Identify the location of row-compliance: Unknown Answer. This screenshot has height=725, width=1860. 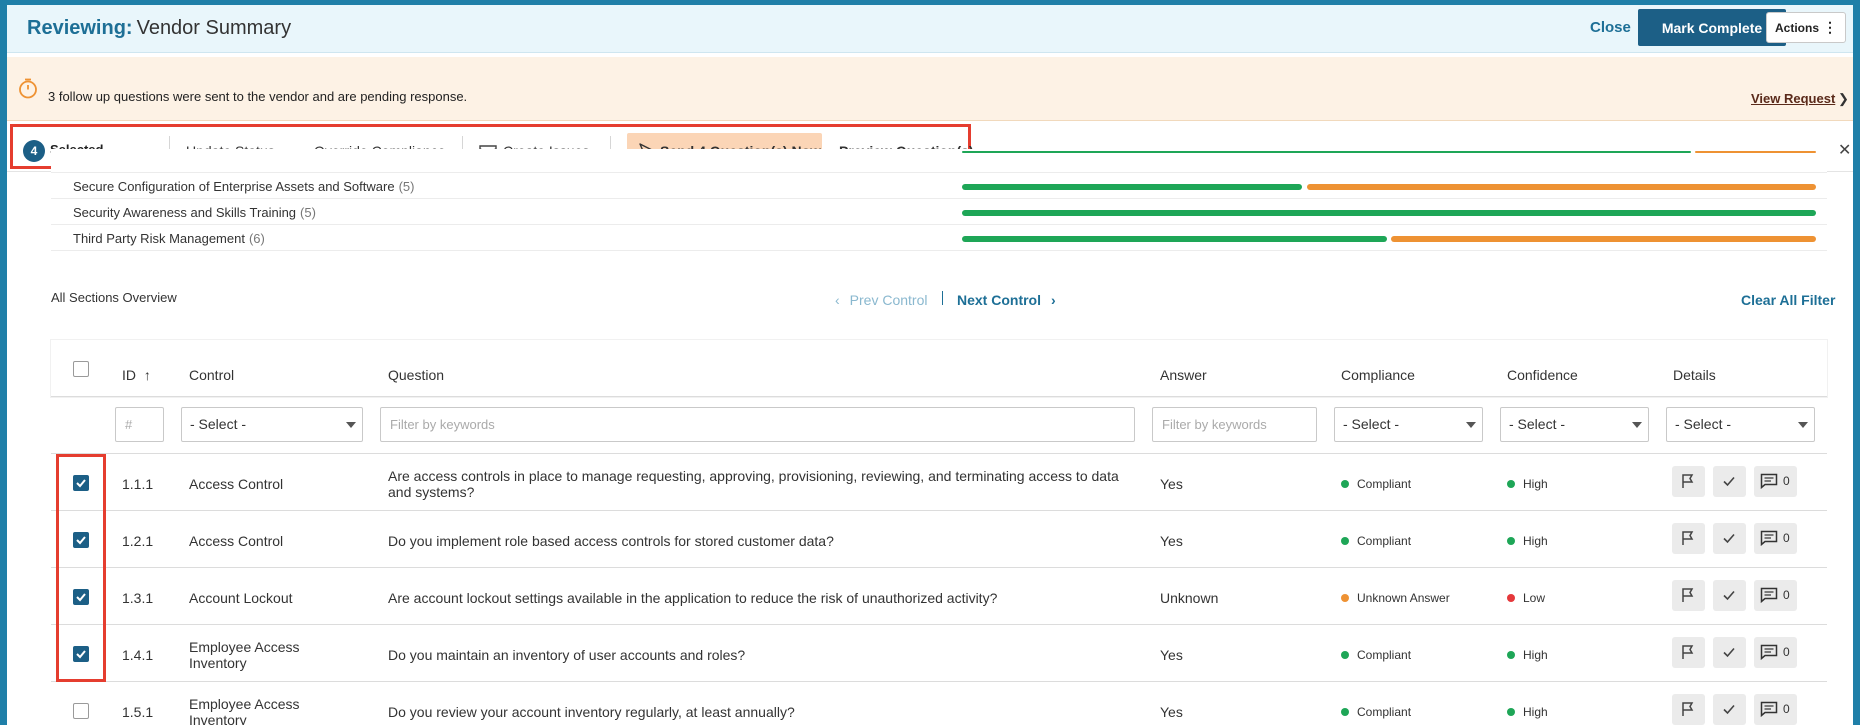
(1395, 598).